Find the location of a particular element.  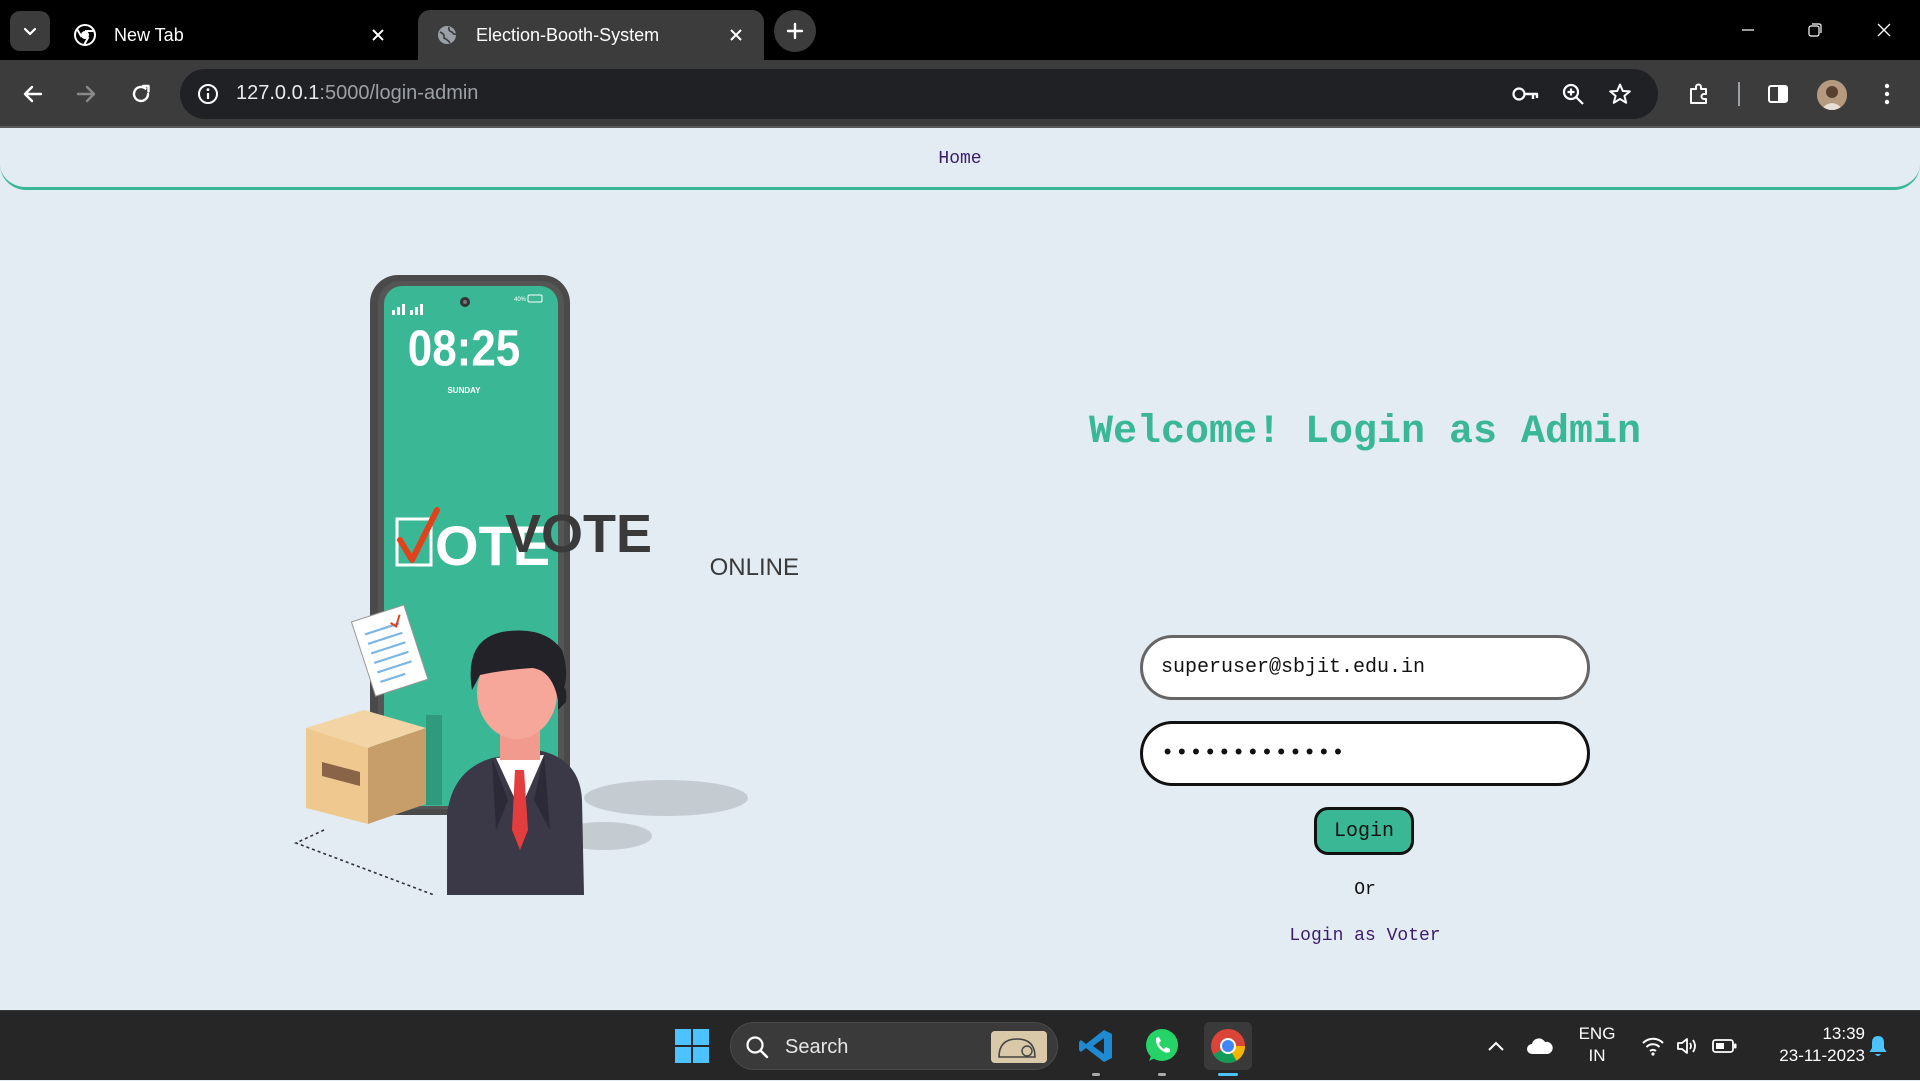

toolbar-divider is located at coordinates (1739, 94).